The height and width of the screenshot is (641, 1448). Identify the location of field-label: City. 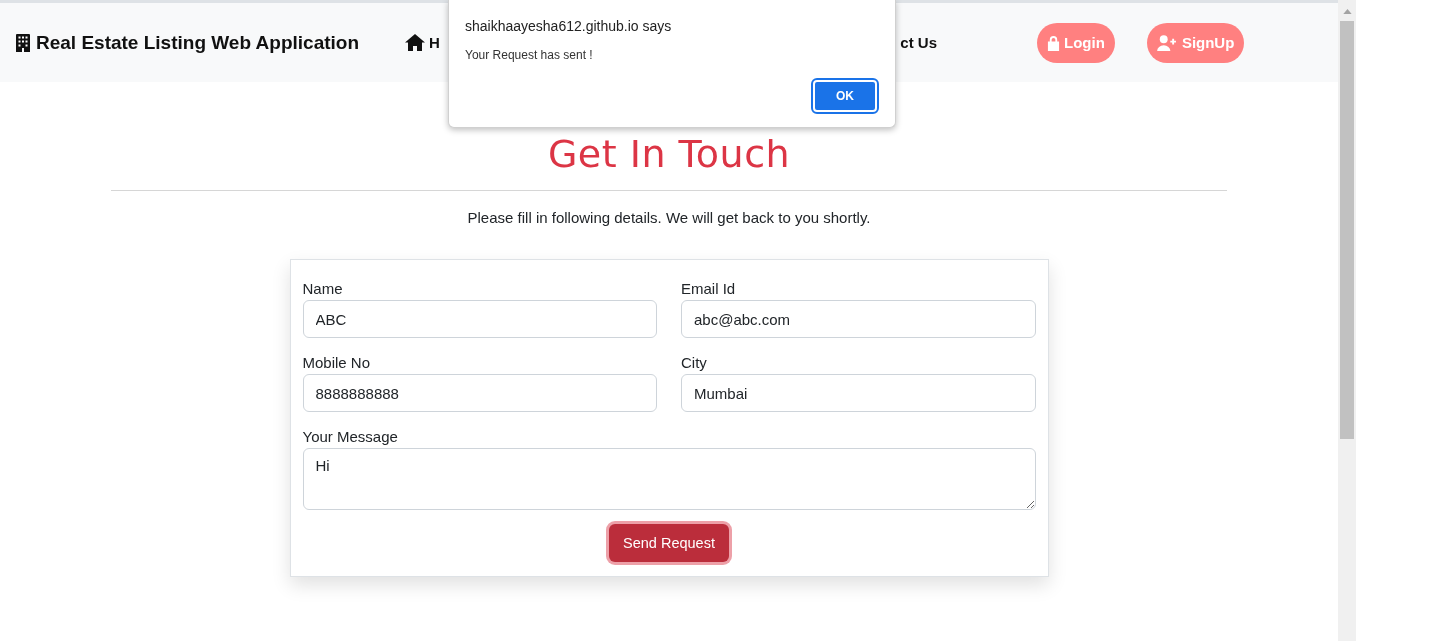
(694, 362).